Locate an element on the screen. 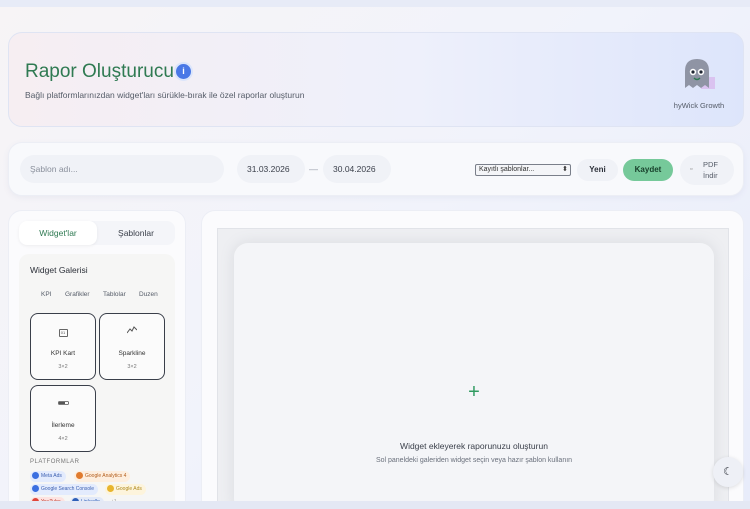  pdf-label-line1: PDF is located at coordinates (710, 164).